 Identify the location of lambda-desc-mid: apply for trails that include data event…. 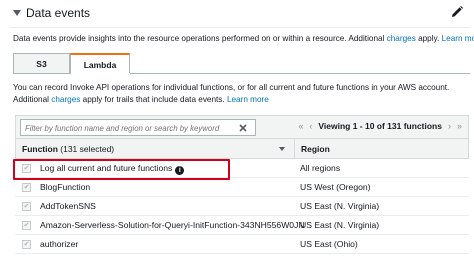
(153, 99).